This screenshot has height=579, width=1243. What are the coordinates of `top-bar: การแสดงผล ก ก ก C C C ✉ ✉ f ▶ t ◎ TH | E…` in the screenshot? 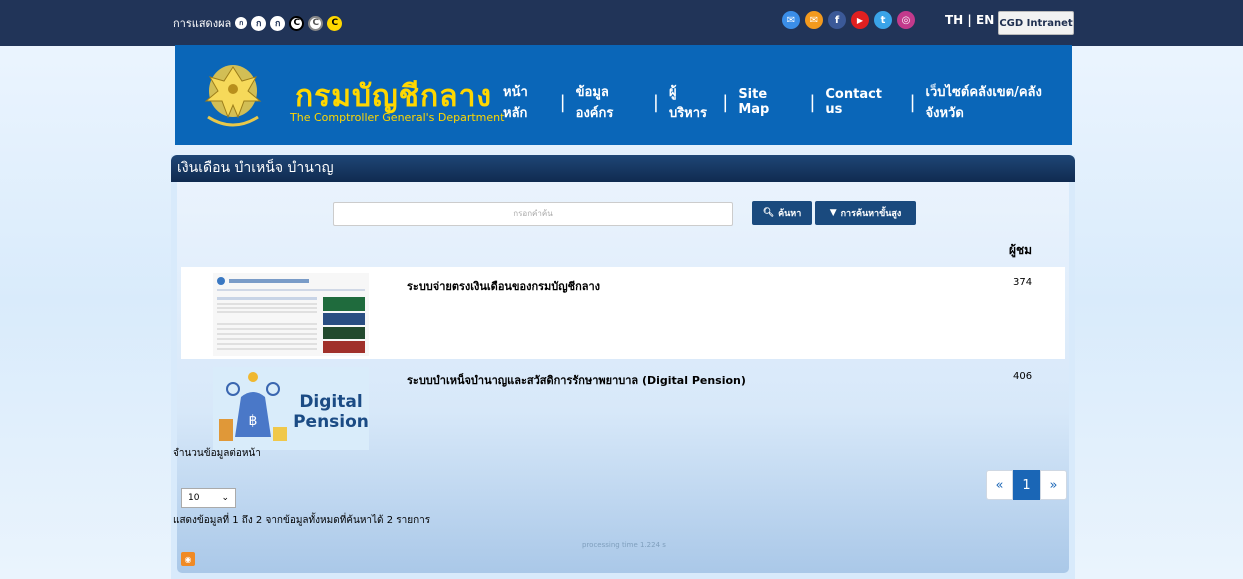 It's located at (621, 23).